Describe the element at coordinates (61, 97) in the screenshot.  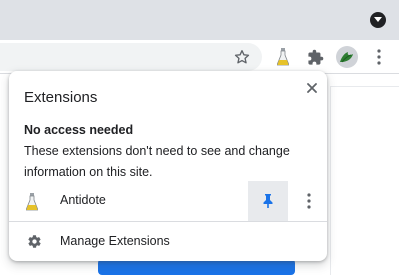
I see `popup-title: Extensions` at that location.